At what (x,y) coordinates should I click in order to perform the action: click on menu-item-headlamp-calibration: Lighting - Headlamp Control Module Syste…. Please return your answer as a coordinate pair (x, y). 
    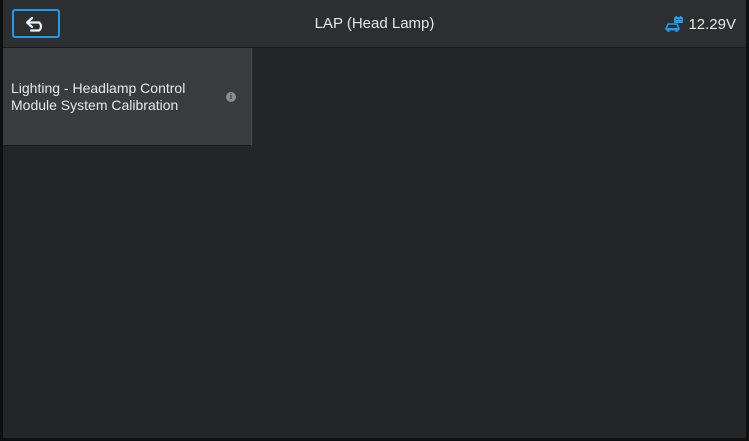
    Looking at the image, I should click on (127, 97).